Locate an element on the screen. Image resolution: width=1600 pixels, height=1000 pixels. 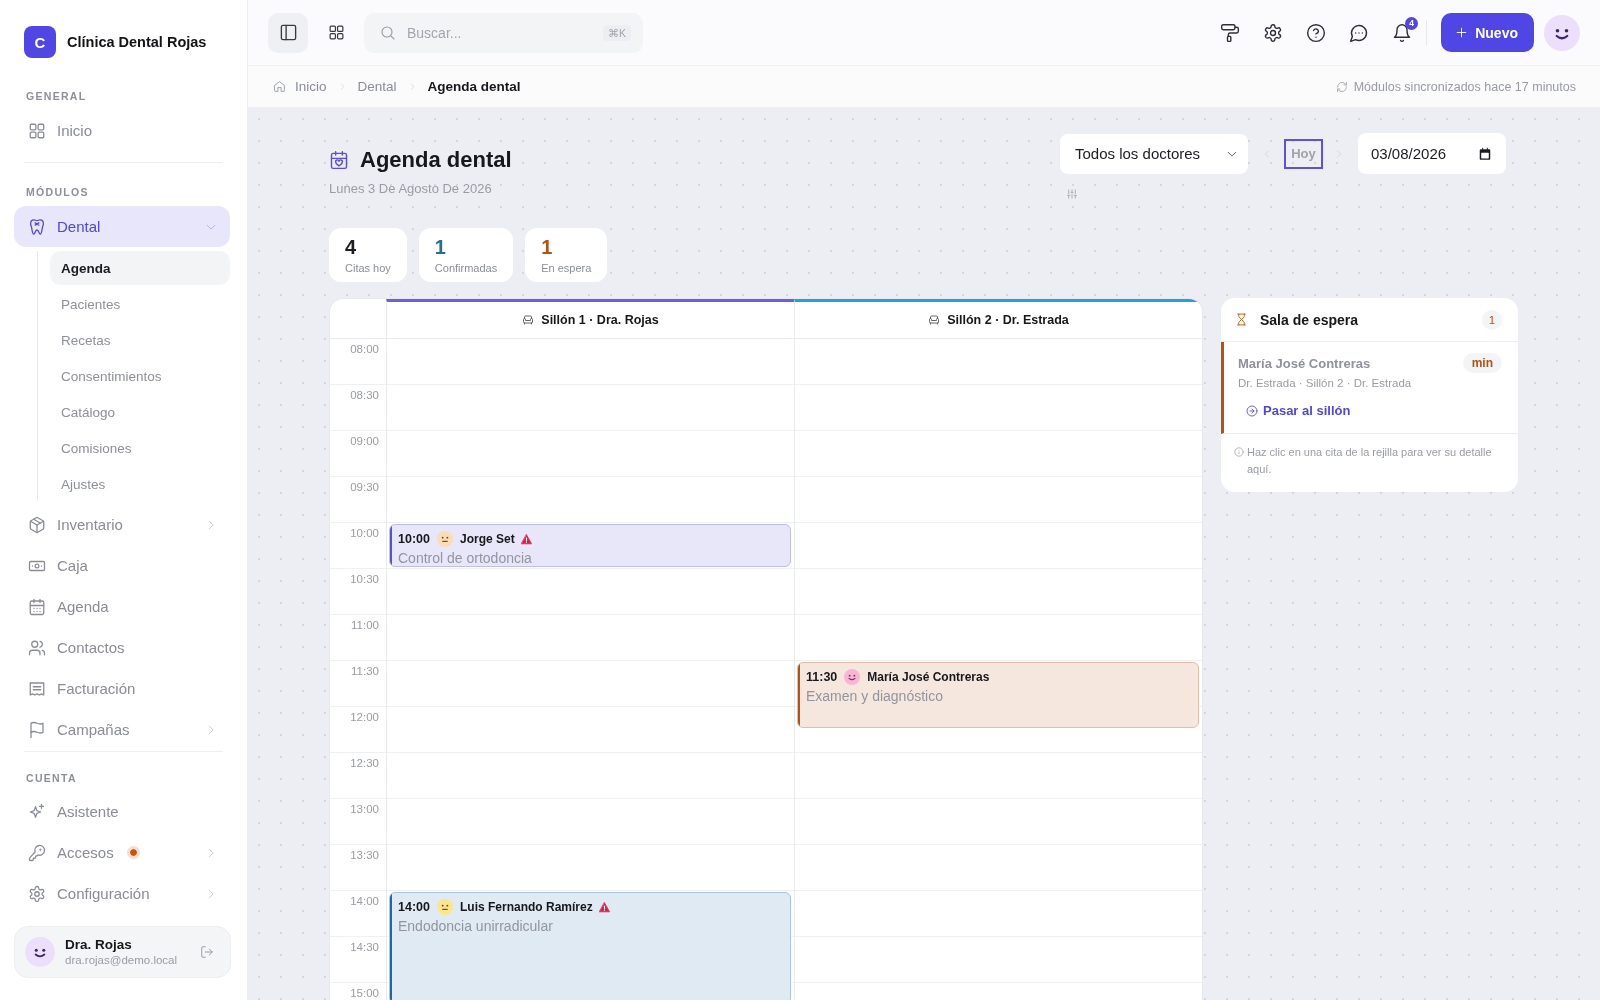
patient-name: Luis Fernando Ramírez is located at coordinates (526, 907).